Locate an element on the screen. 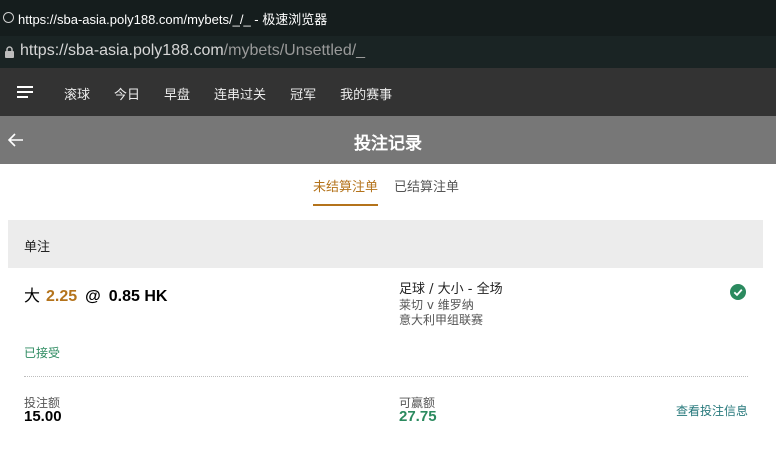  view-bet-details-link: 查看投注信息 is located at coordinates (712, 410).